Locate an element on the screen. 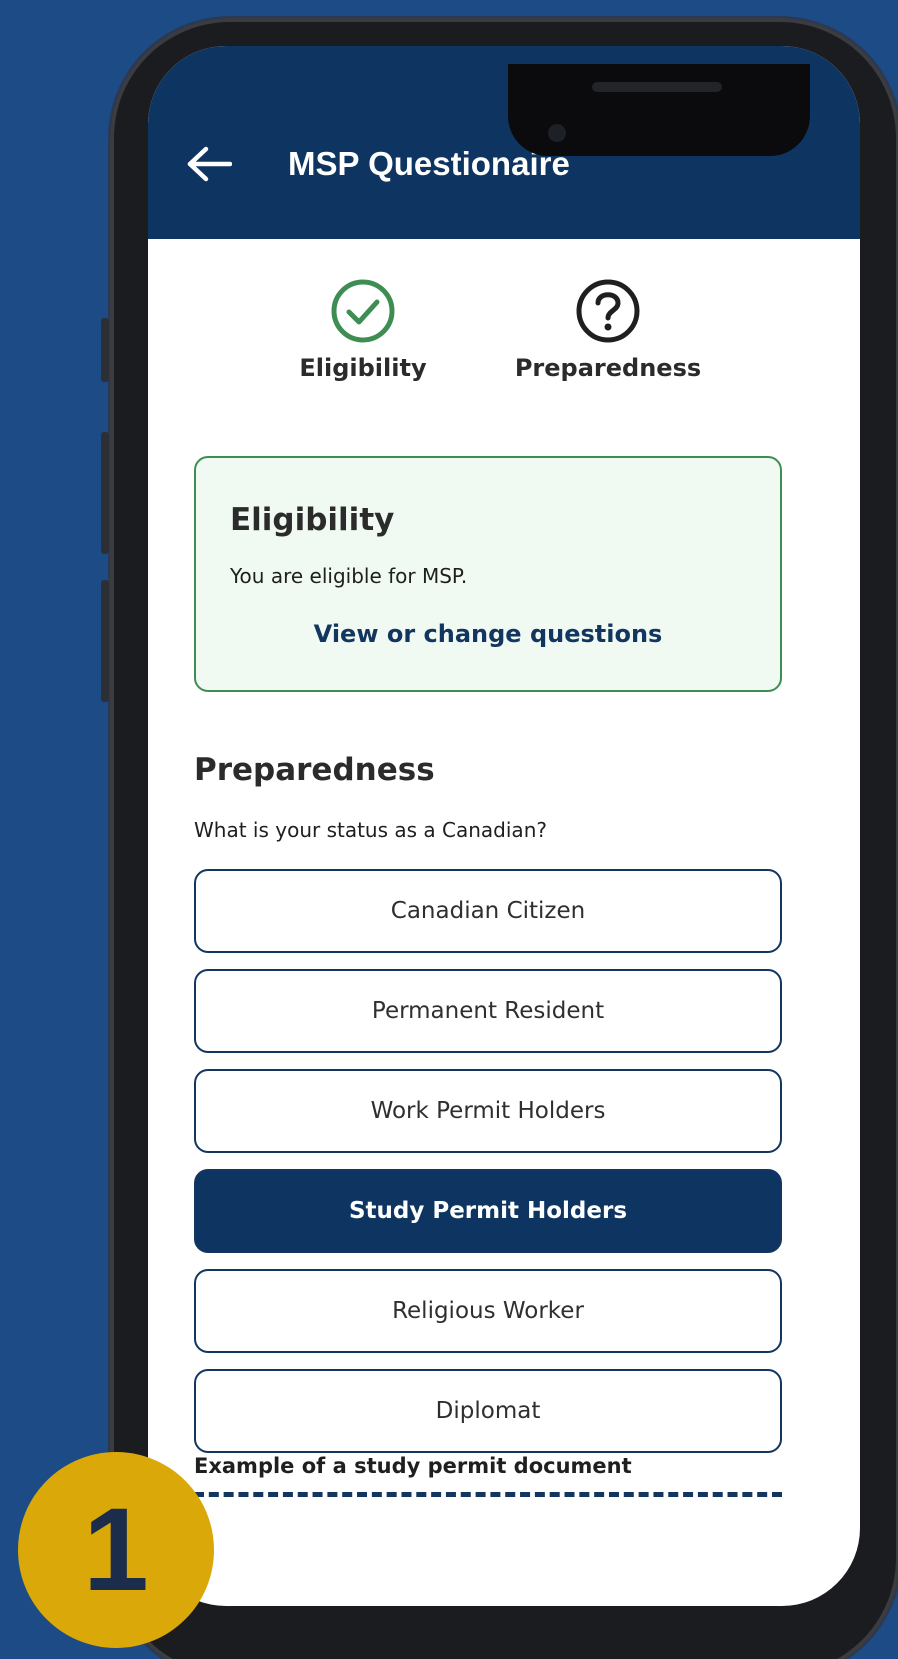 This screenshot has height=1659, width=898. view-change-questions-link: View or change questions is located at coordinates (488, 634).